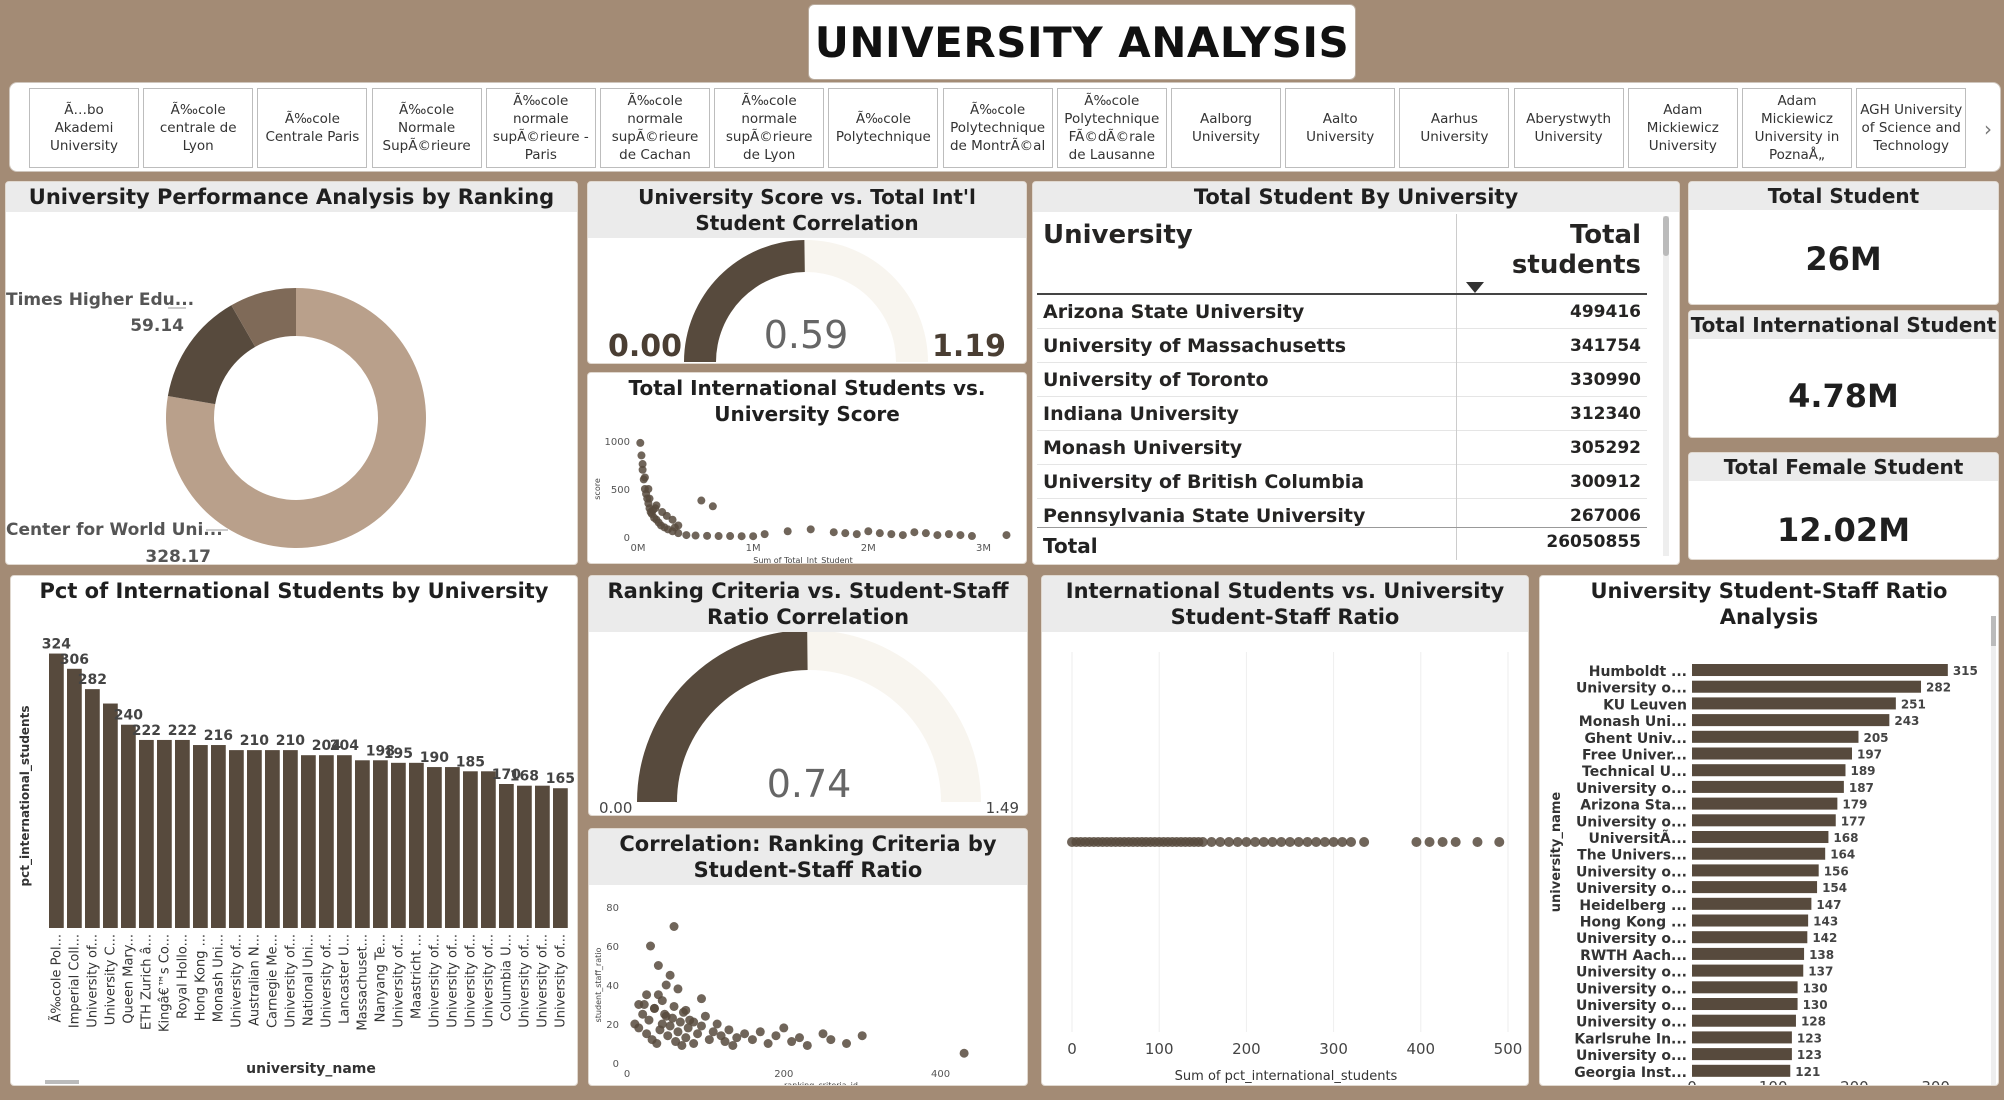 Image resolution: width=2004 pixels, height=1100 pixels. Describe the element at coordinates (1993, 850) in the screenshot. I see `hbar-scrollbar` at that location.